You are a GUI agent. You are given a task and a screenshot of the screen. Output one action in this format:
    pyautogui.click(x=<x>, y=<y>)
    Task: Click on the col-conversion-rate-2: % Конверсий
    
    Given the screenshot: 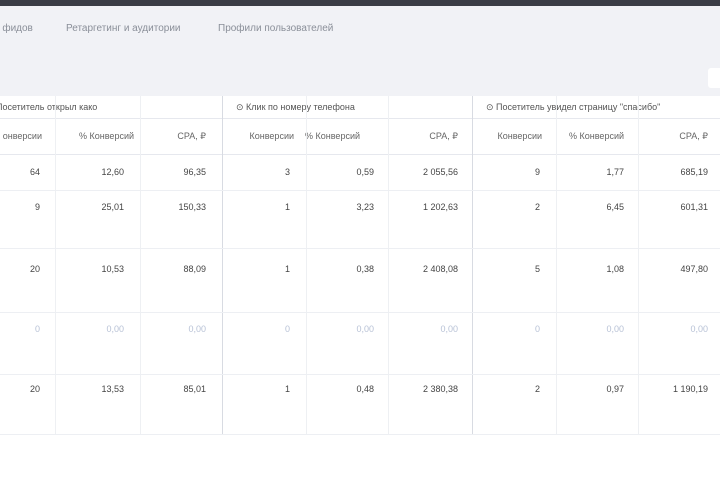 What is the action you would take?
    pyautogui.click(x=332, y=136)
    